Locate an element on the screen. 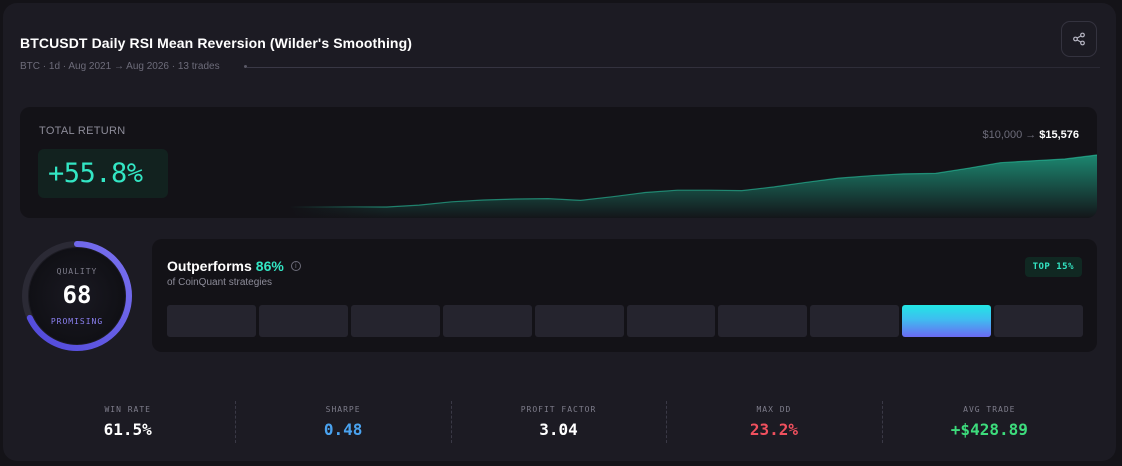  metric-sharpe: SHARPE 0.48 is located at coordinates (342, 423).